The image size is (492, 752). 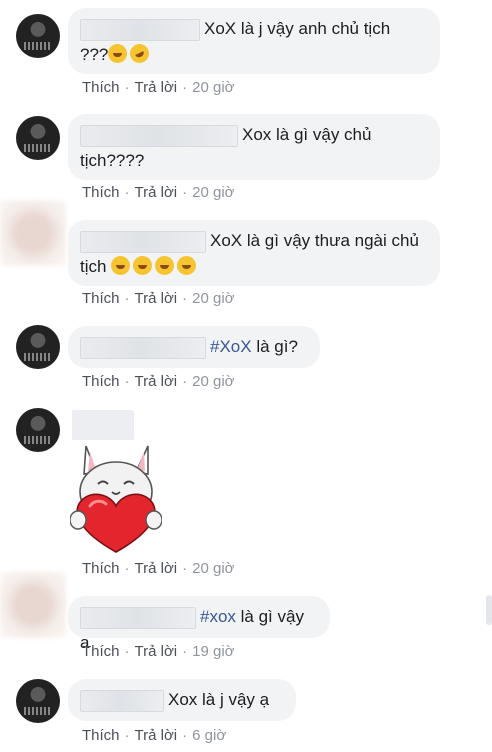 What do you see at coordinates (116, 499) in the screenshot?
I see `heart-sticker-icon` at bounding box center [116, 499].